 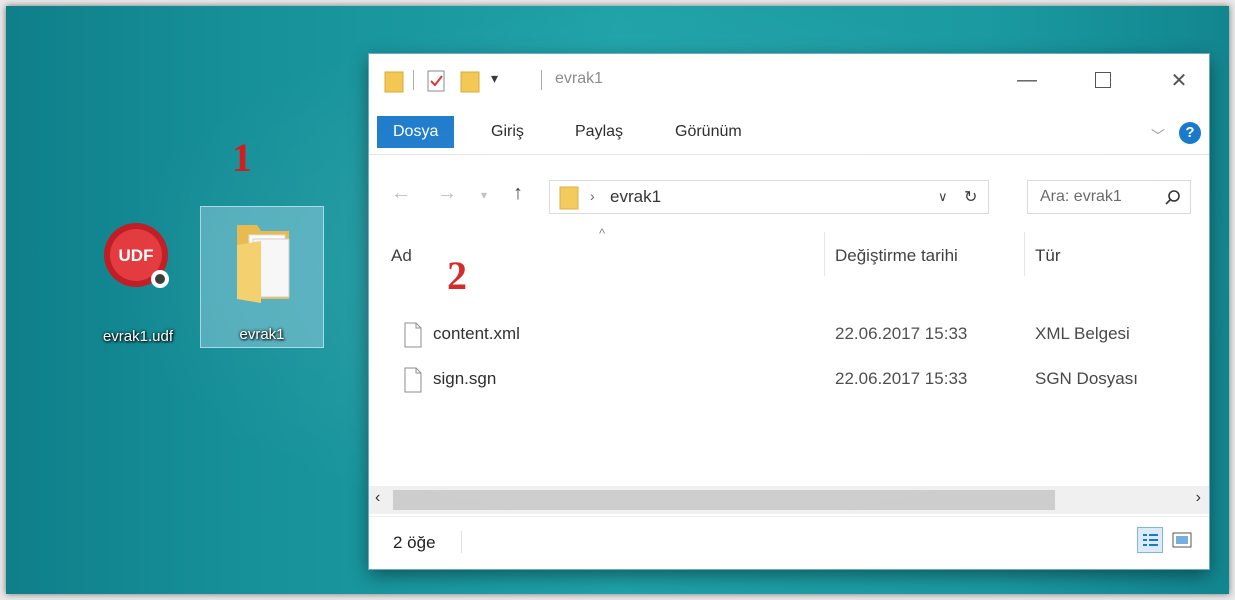 What do you see at coordinates (602, 233) in the screenshot?
I see `sort-ascending-icon: ^` at bounding box center [602, 233].